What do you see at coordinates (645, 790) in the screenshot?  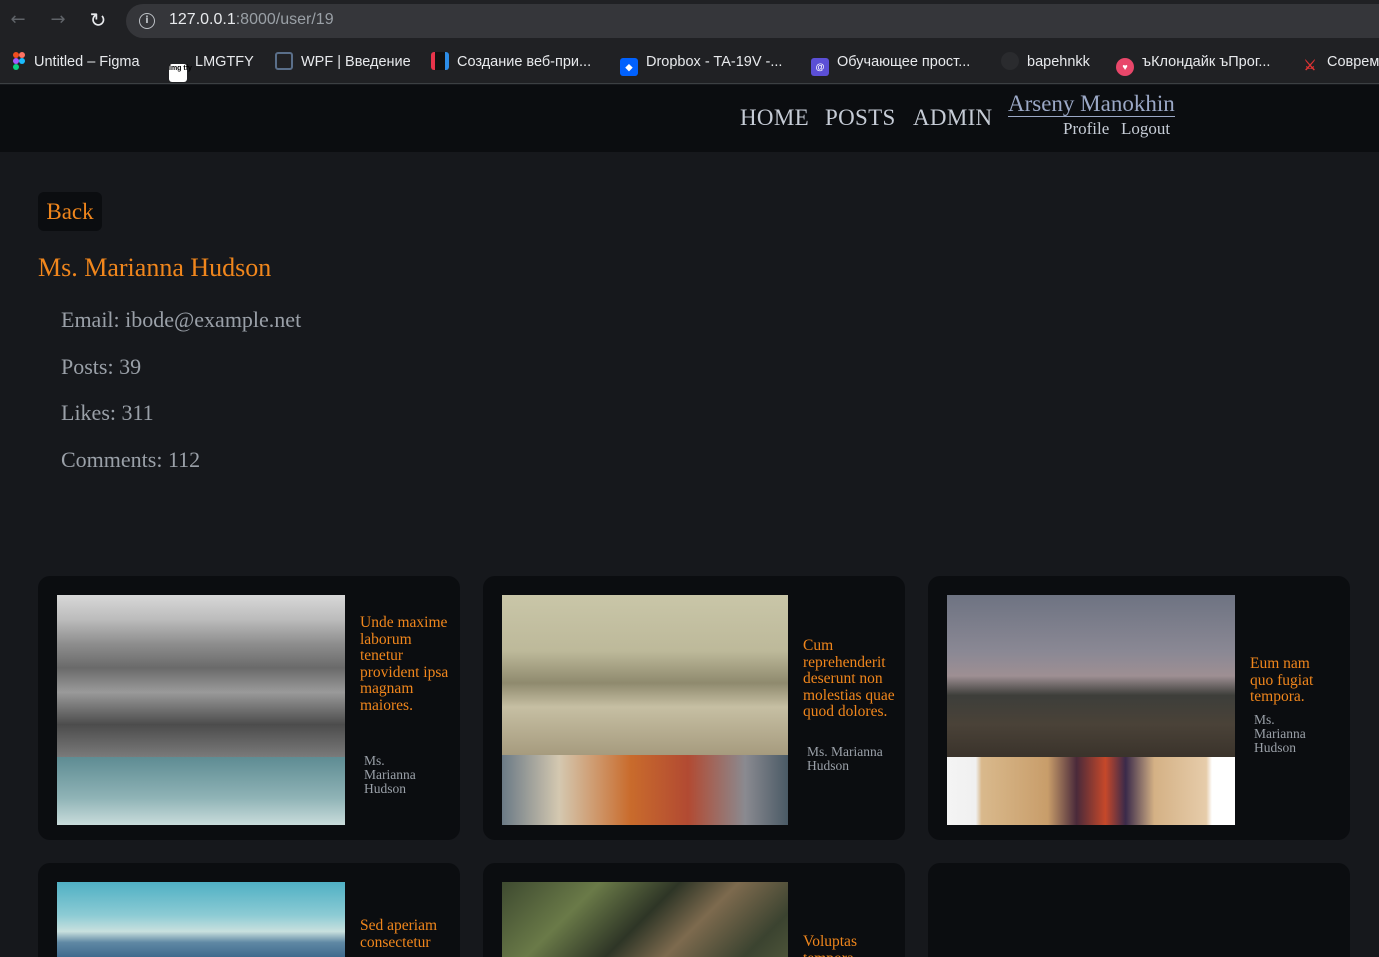 I see `boat-photo` at bounding box center [645, 790].